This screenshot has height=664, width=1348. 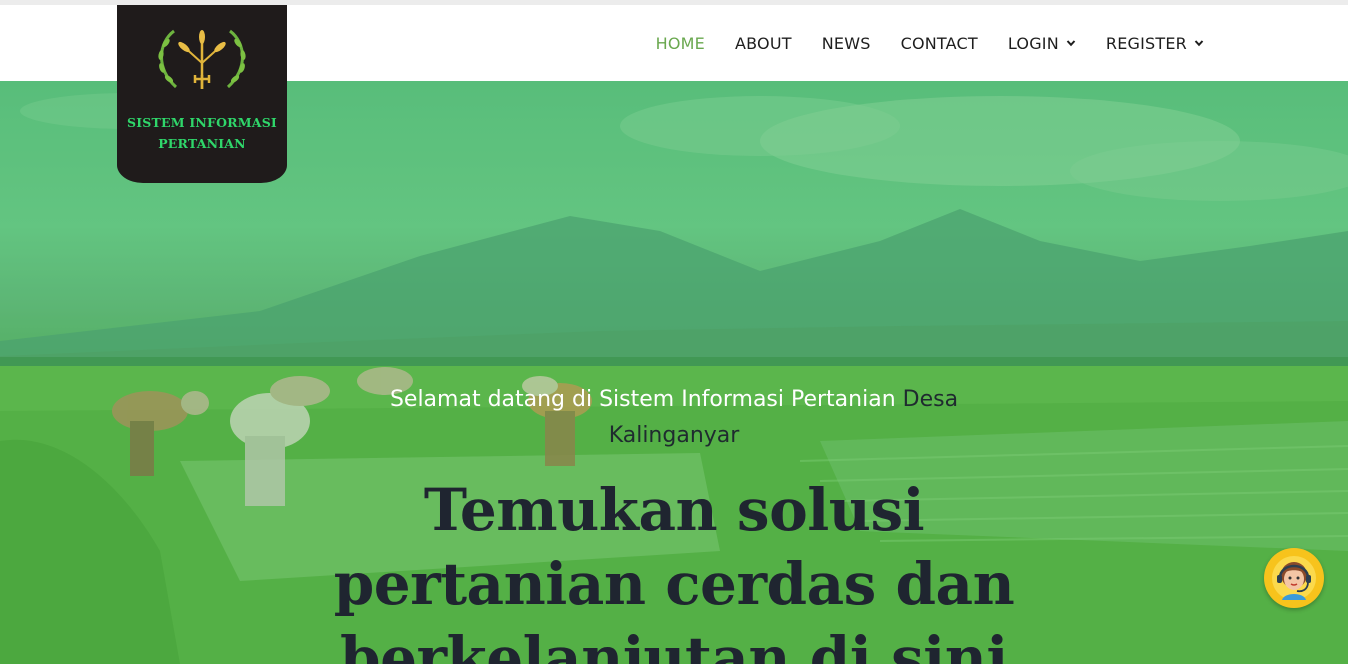 I want to click on nav-register-dropdown: REGISTER, so click(x=1155, y=43).